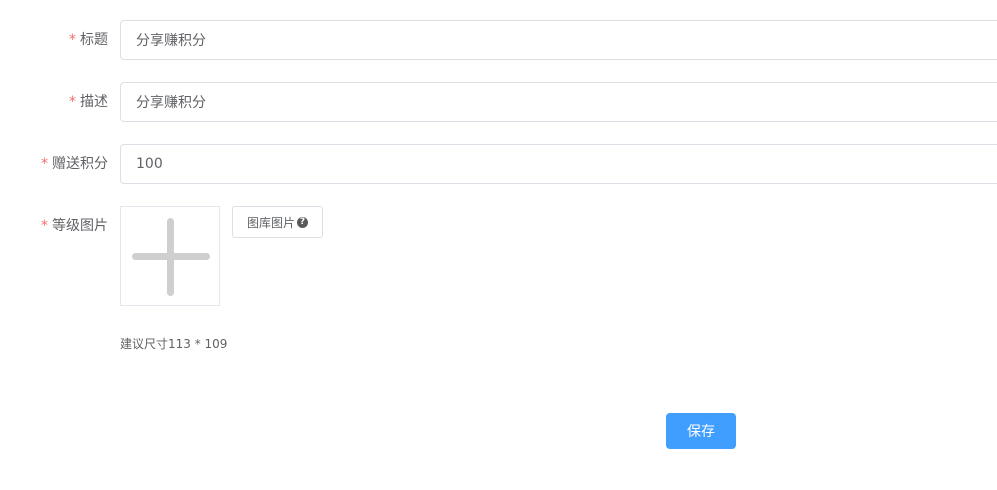  What do you see at coordinates (558, 40) in the screenshot?
I see `title-input` at bounding box center [558, 40].